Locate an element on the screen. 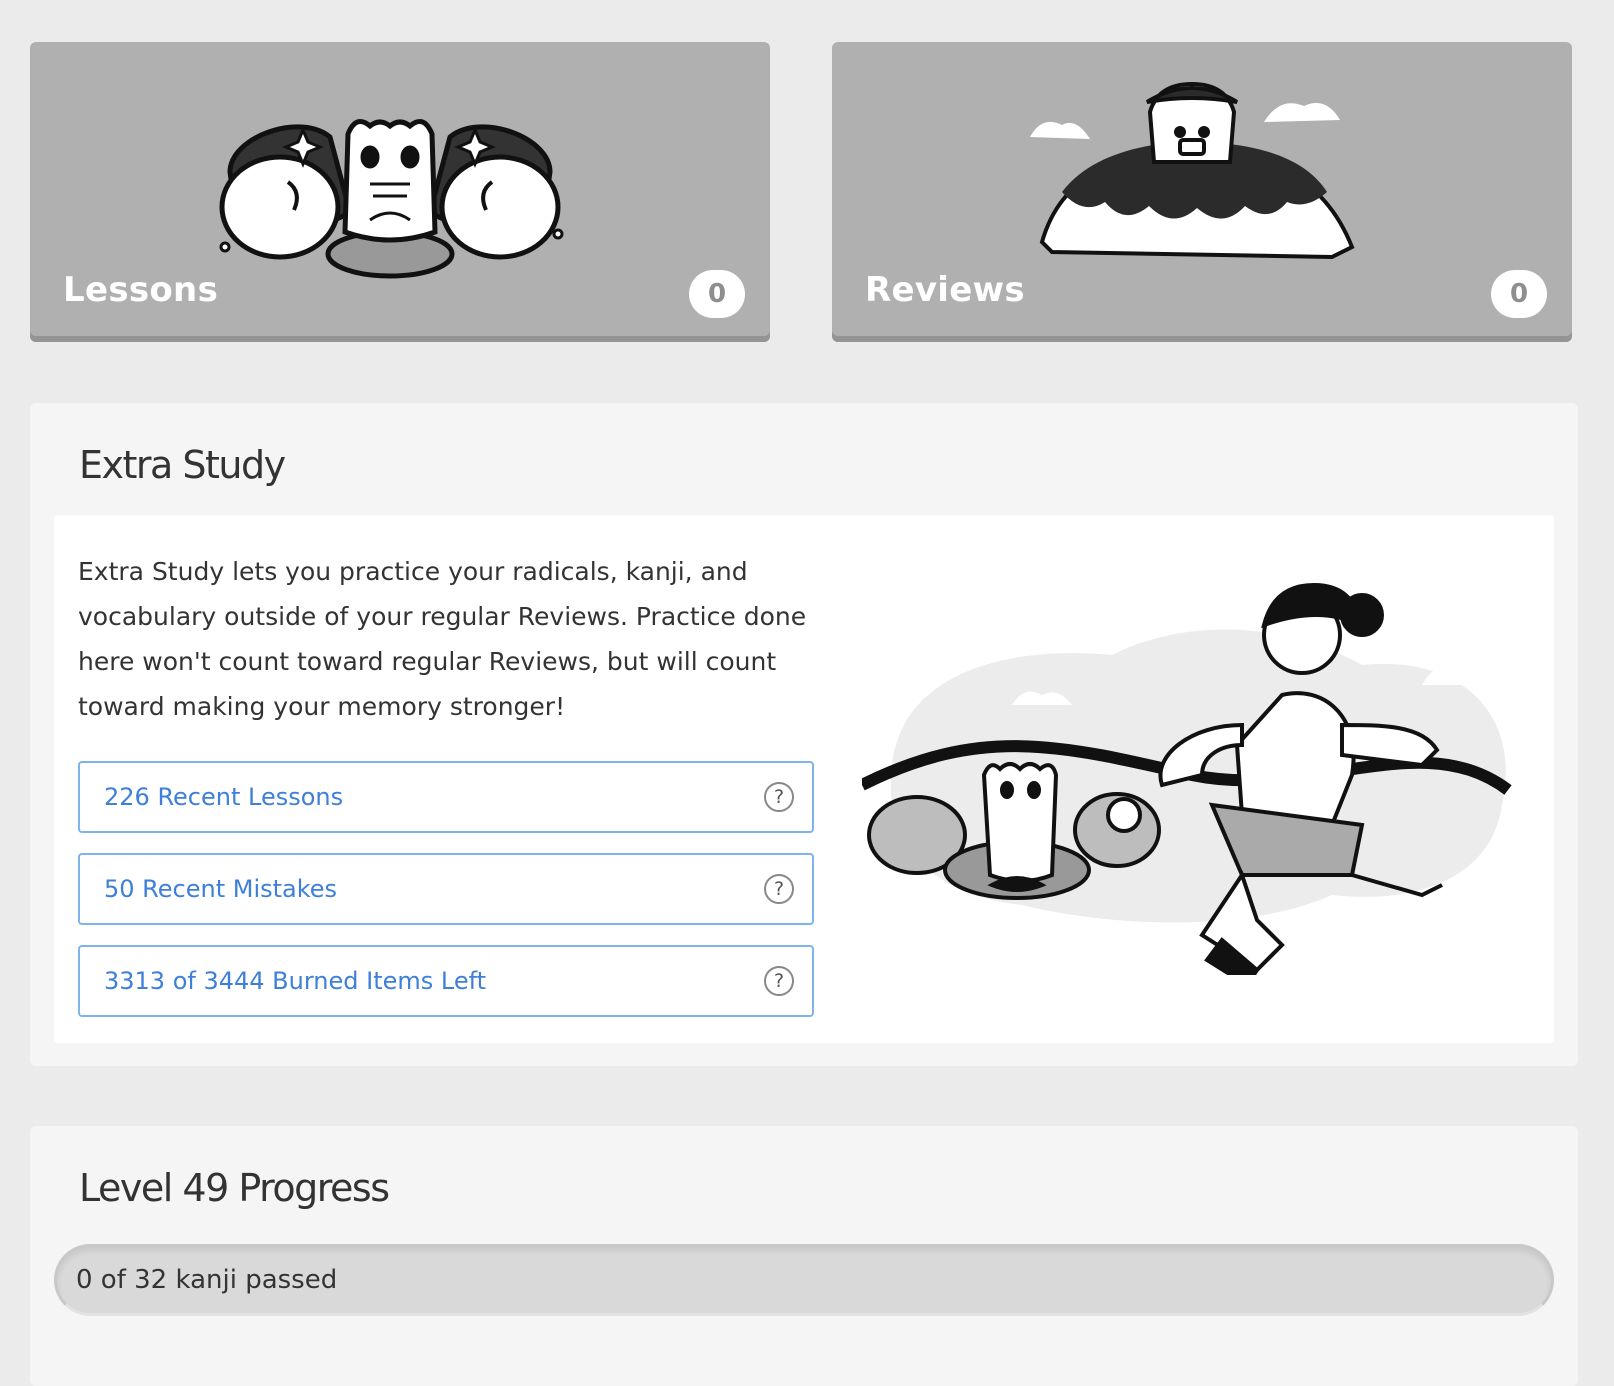  recent-mistakes-label: 50 Recent Mistakes is located at coordinates (221, 889).